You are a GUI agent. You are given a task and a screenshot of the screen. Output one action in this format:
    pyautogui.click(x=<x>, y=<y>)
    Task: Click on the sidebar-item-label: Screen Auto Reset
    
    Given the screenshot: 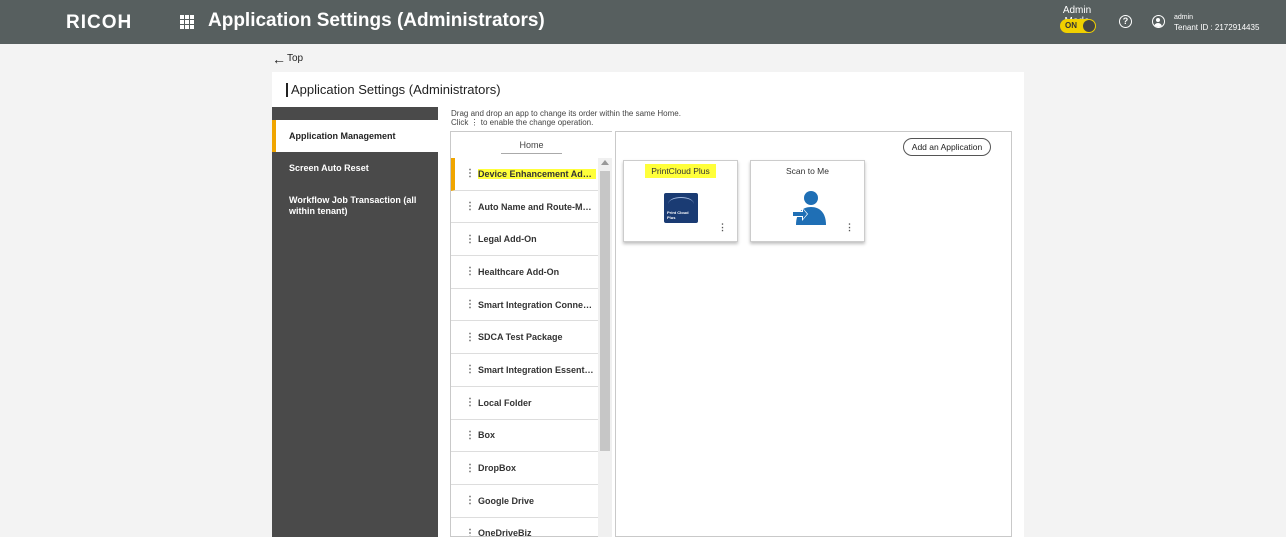 What is the action you would take?
    pyautogui.click(x=329, y=168)
    